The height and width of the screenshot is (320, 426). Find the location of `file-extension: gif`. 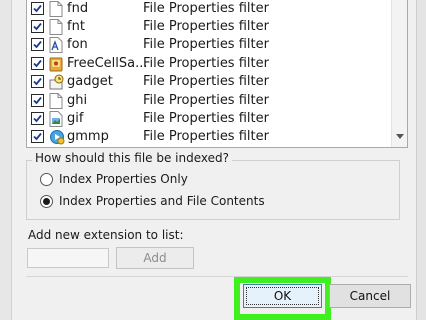

file-extension: gif is located at coordinates (75, 118).